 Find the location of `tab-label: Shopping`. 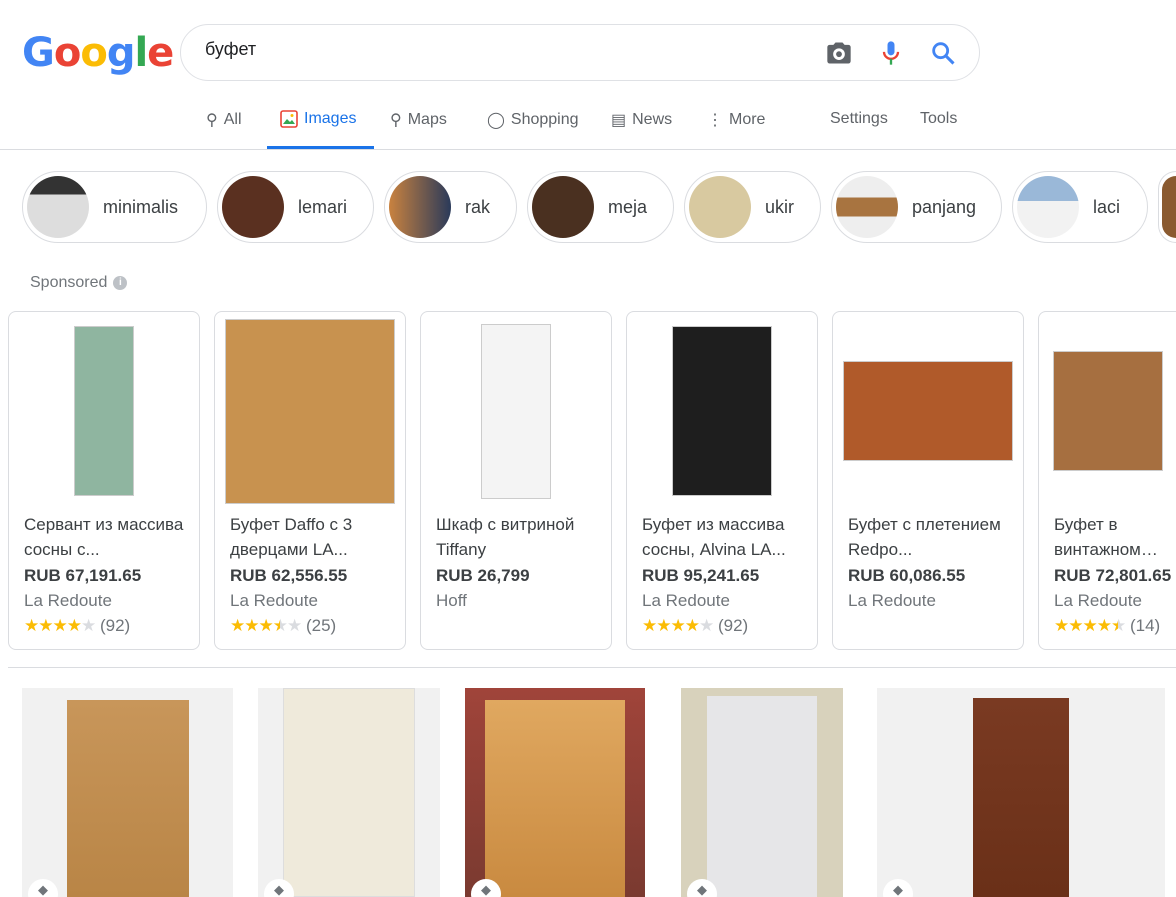

tab-label: Shopping is located at coordinates (544, 119).